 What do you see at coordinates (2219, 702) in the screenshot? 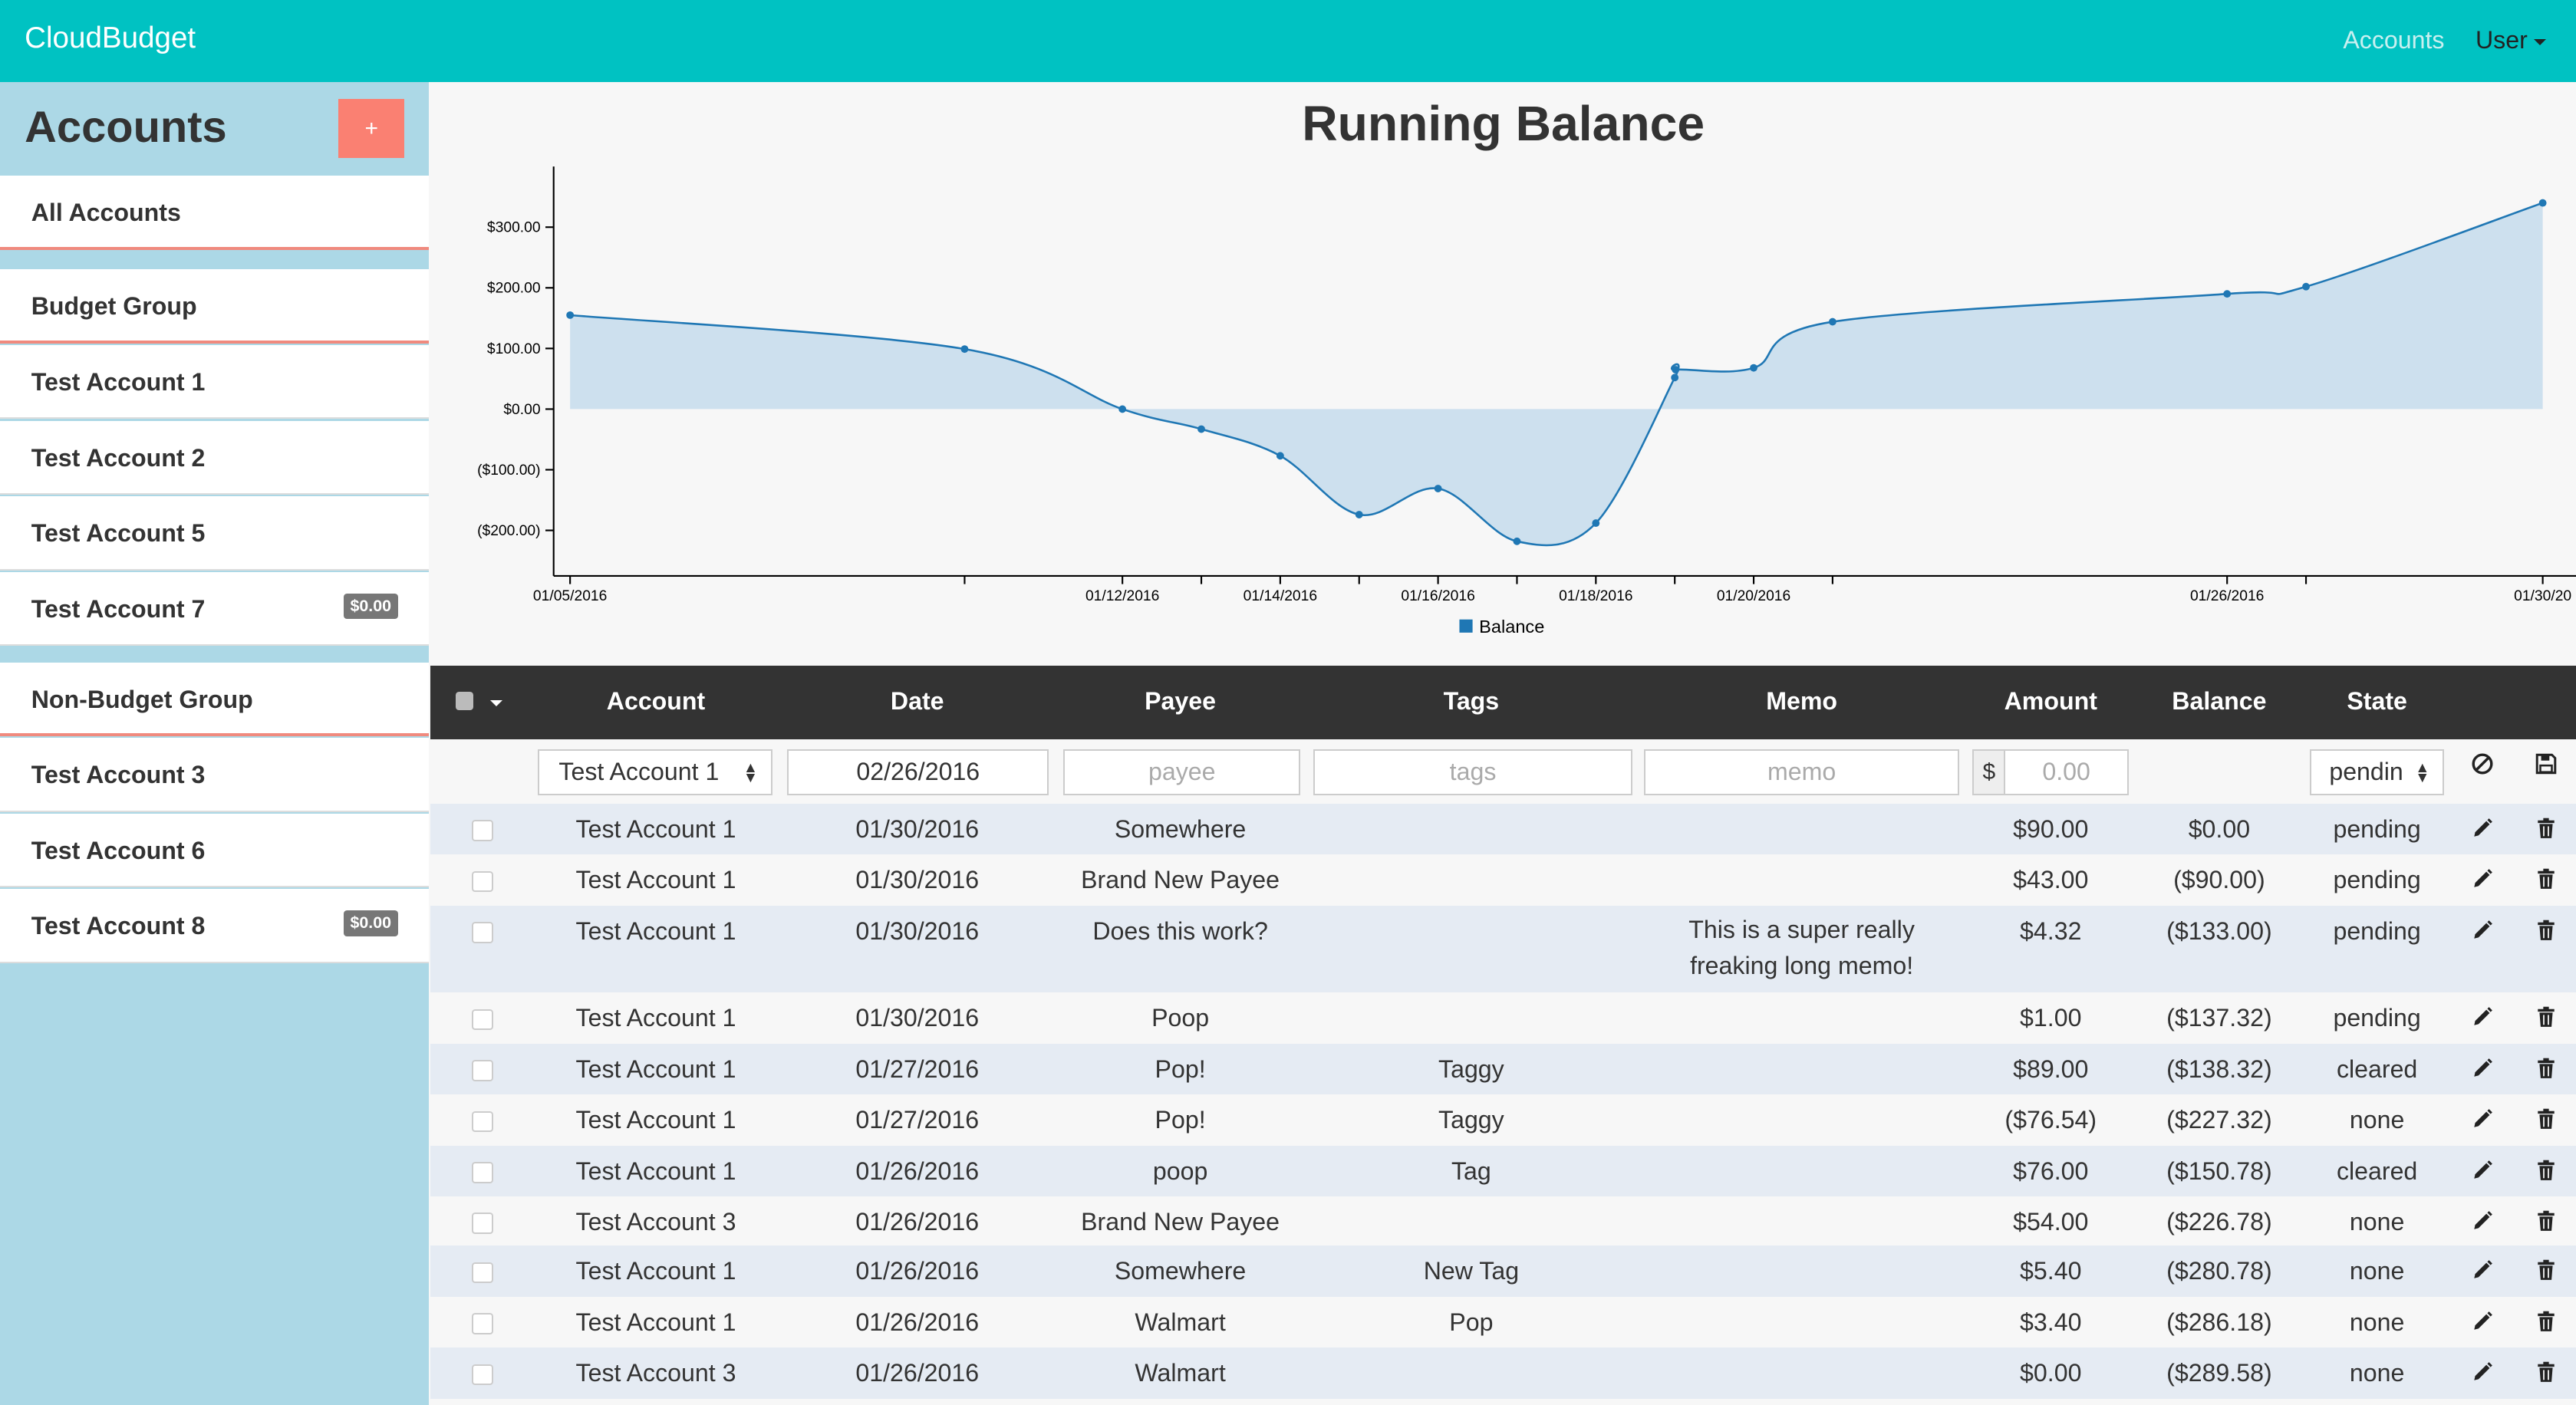
I see `header-balance: Balance` at bounding box center [2219, 702].